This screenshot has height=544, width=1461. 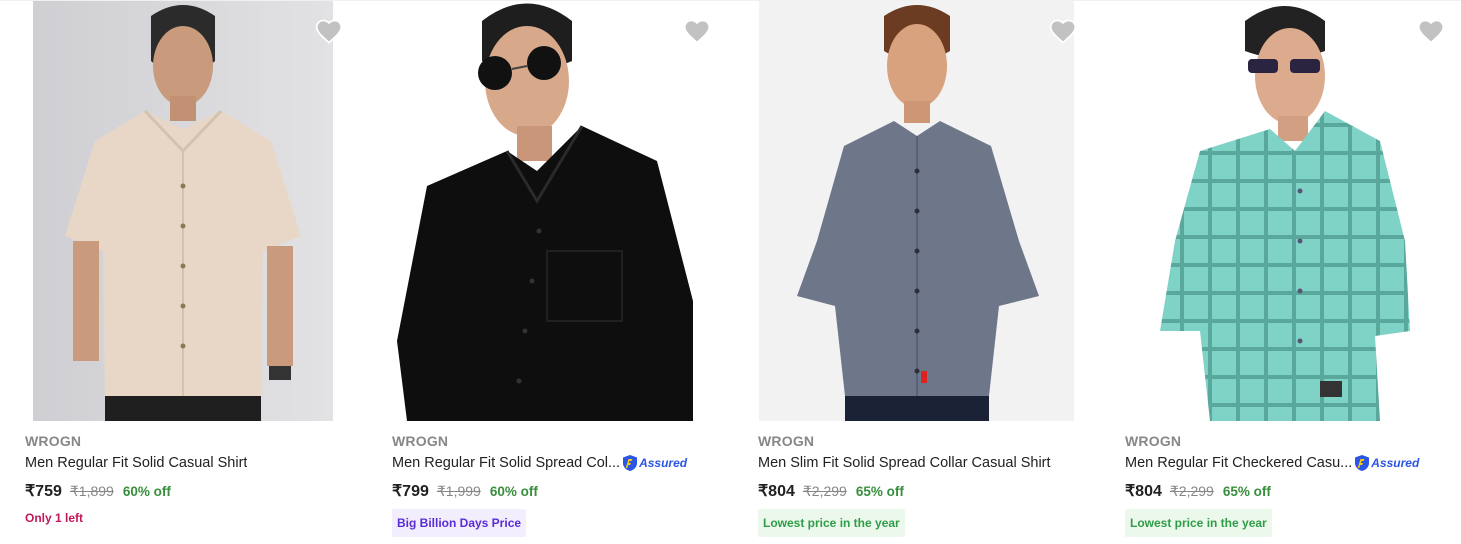 I want to click on product-title-row: Men Regular Fit Solid Casual Shirt, so click(x=185, y=463).